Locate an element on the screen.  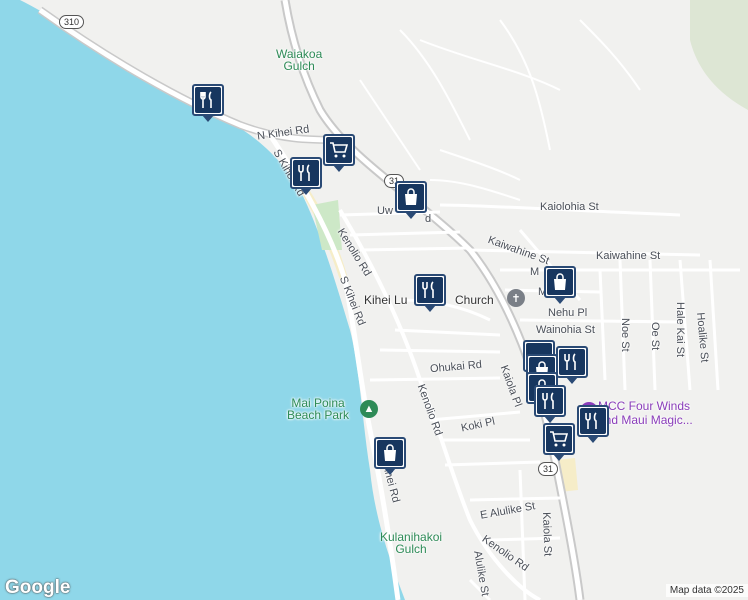
church-icon: ✝ is located at coordinates (516, 298).